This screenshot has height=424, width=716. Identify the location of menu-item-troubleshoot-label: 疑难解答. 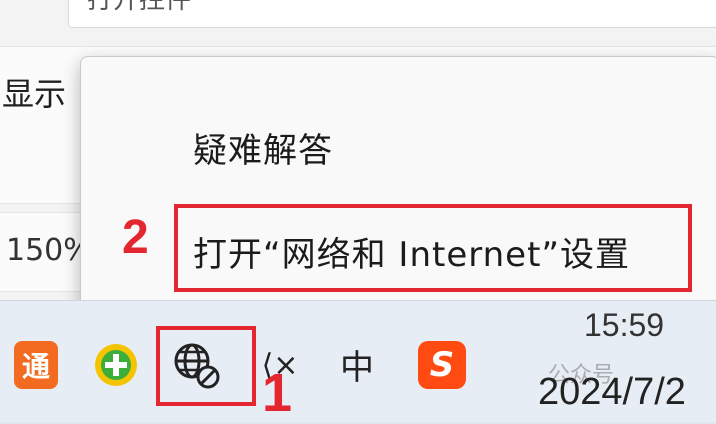
(263, 151).